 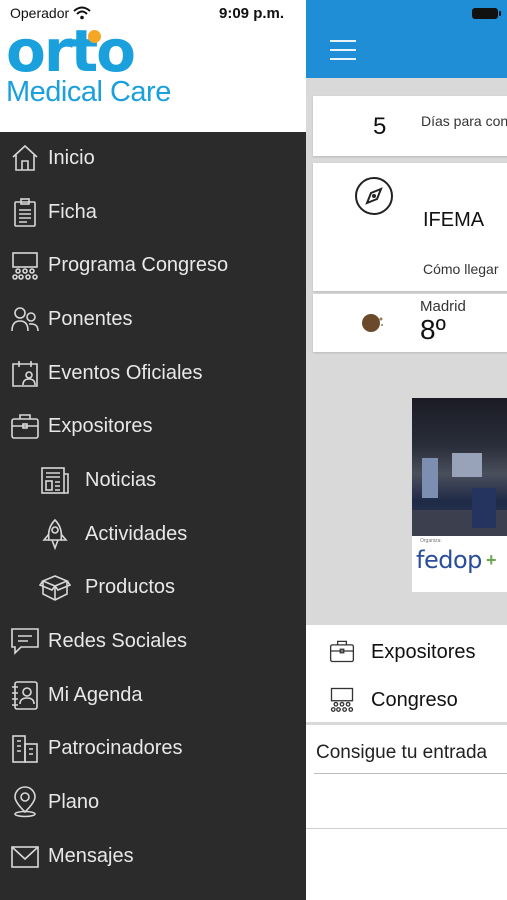 I want to click on banner-brand: fedop, so click(x=449, y=560).